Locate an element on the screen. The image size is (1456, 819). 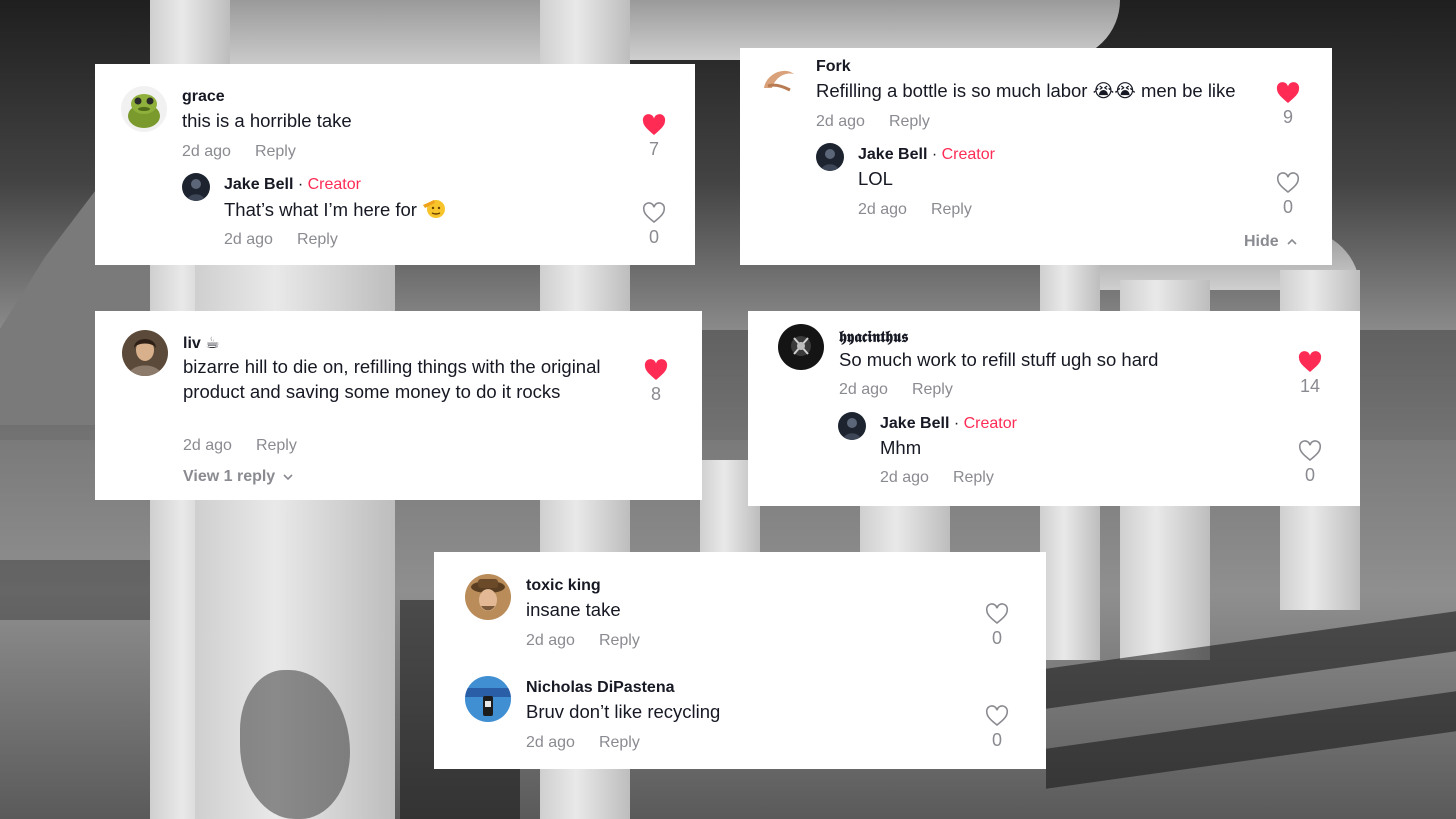
like-button: 8 is located at coordinates (656, 382).